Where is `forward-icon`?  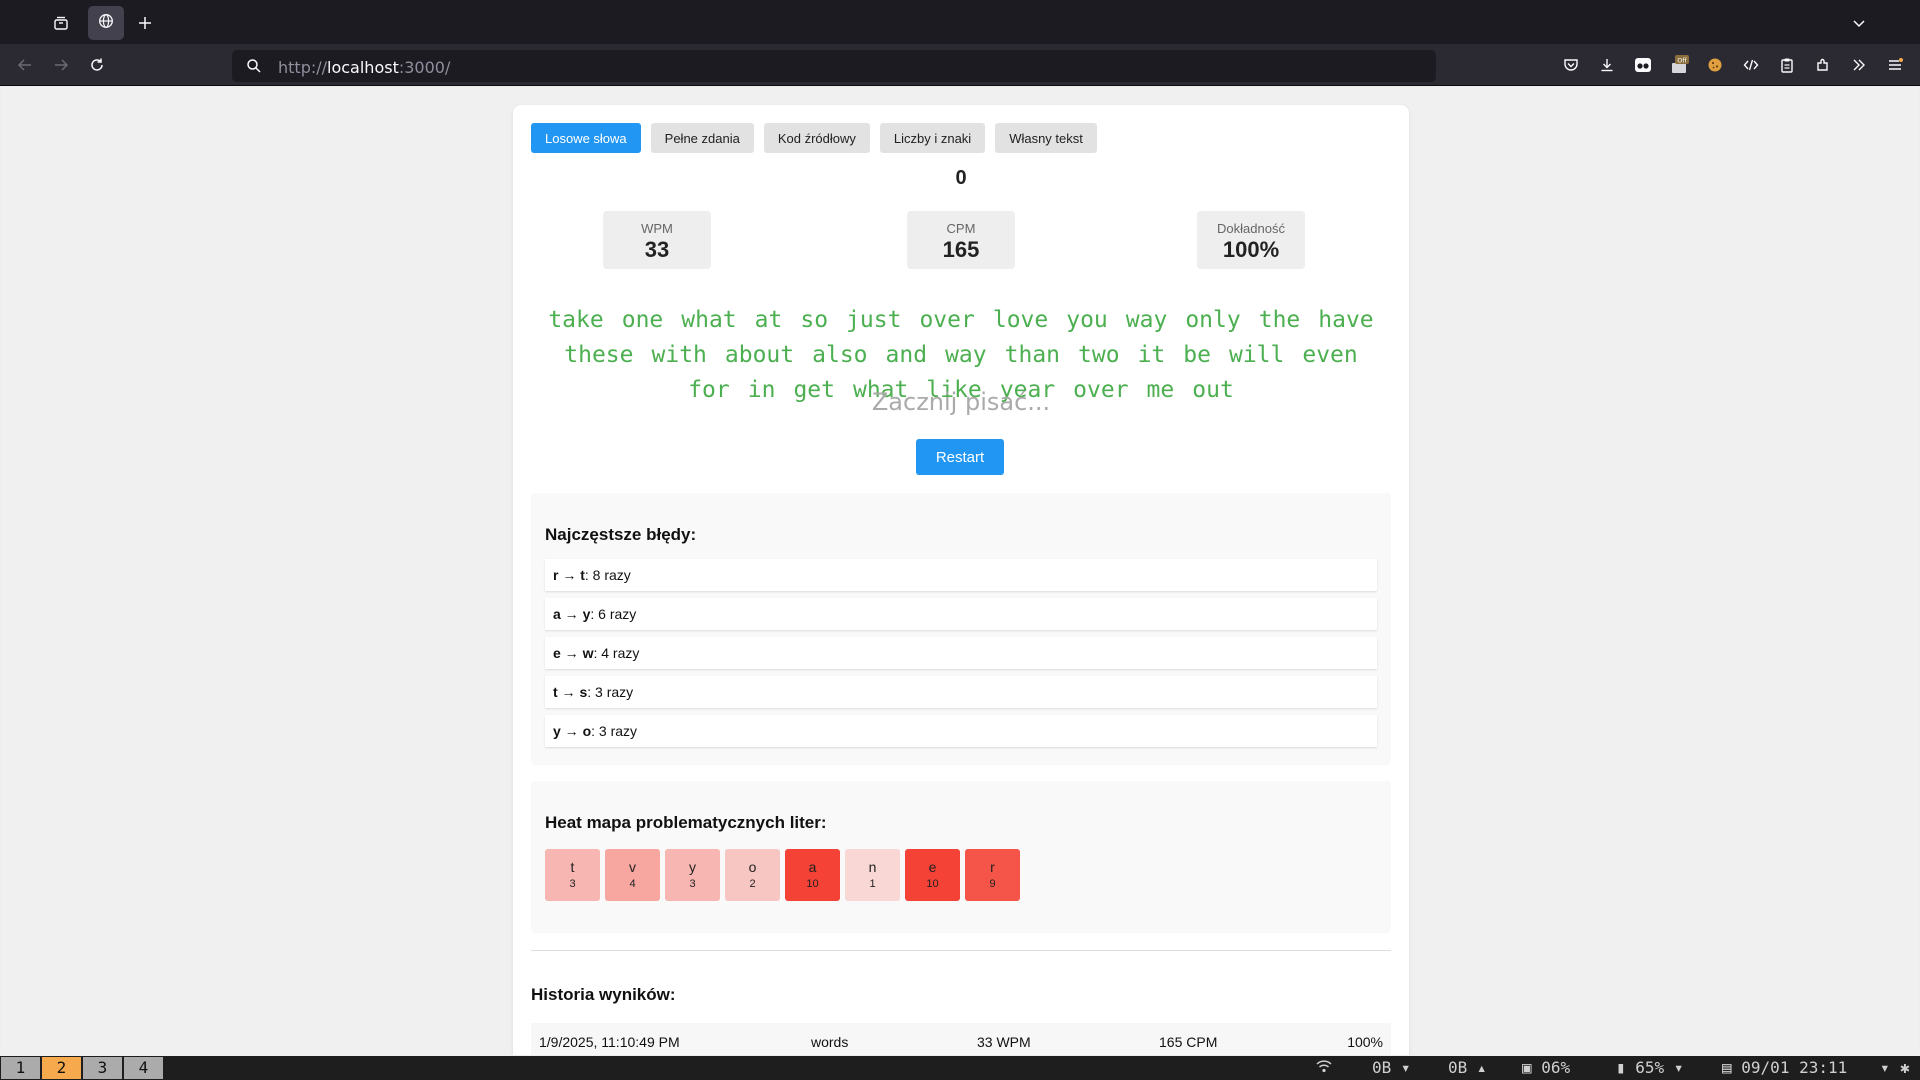
forward-icon is located at coordinates (61, 65).